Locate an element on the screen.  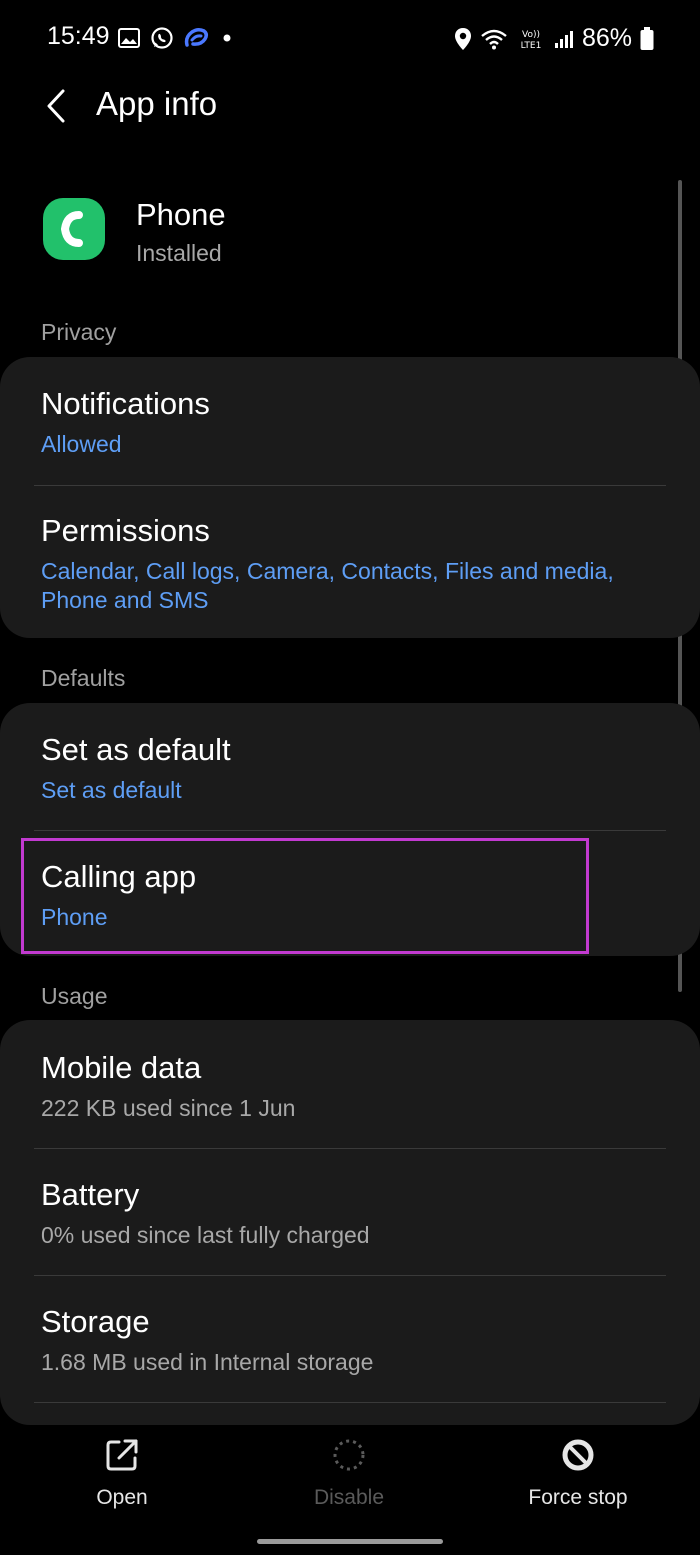
open-label: Open is located at coordinates (122, 1497).